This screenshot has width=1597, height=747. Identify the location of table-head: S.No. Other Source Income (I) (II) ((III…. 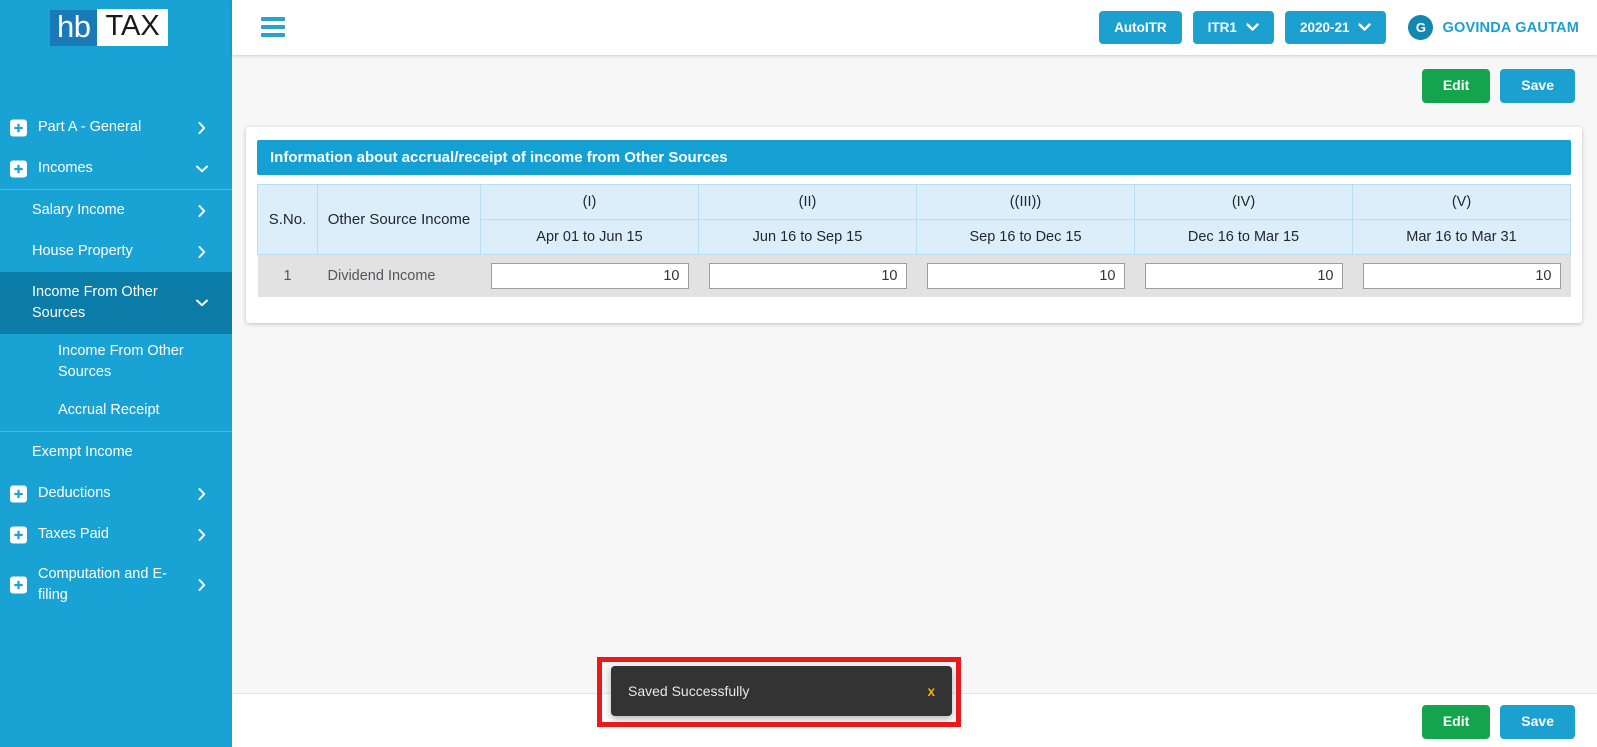
(914, 219).